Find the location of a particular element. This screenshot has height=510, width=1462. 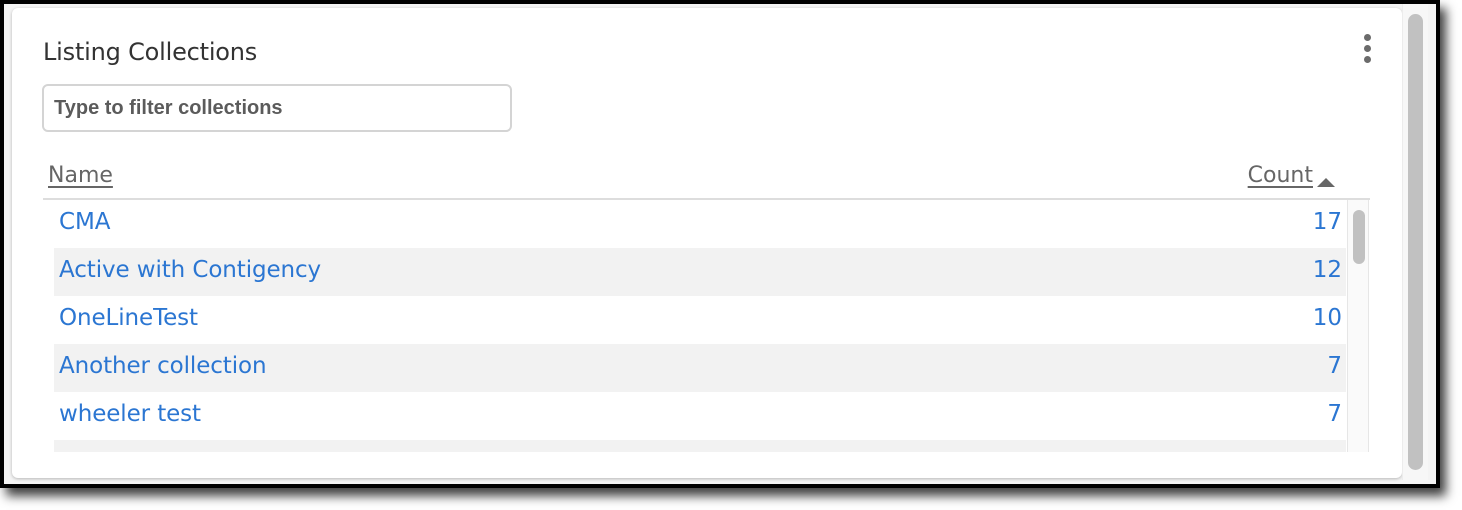

list-item: wheeler test 7 is located at coordinates (700, 416).